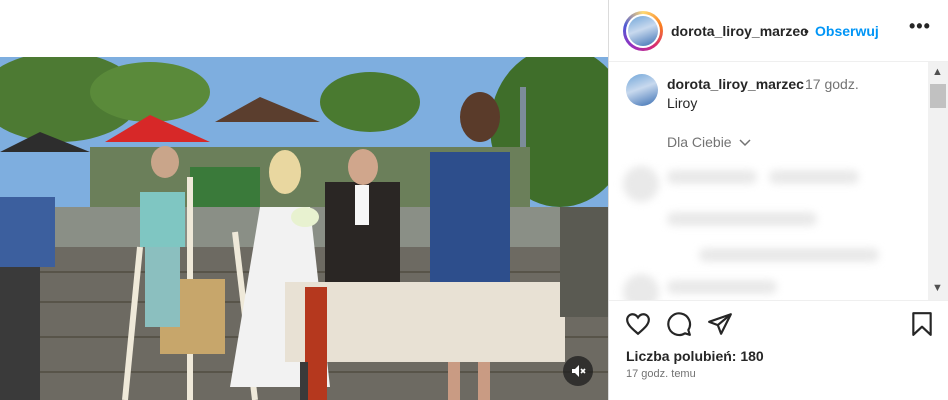 The image size is (948, 400). Describe the element at coordinates (720, 324) in the screenshot. I see `send-icon` at that location.